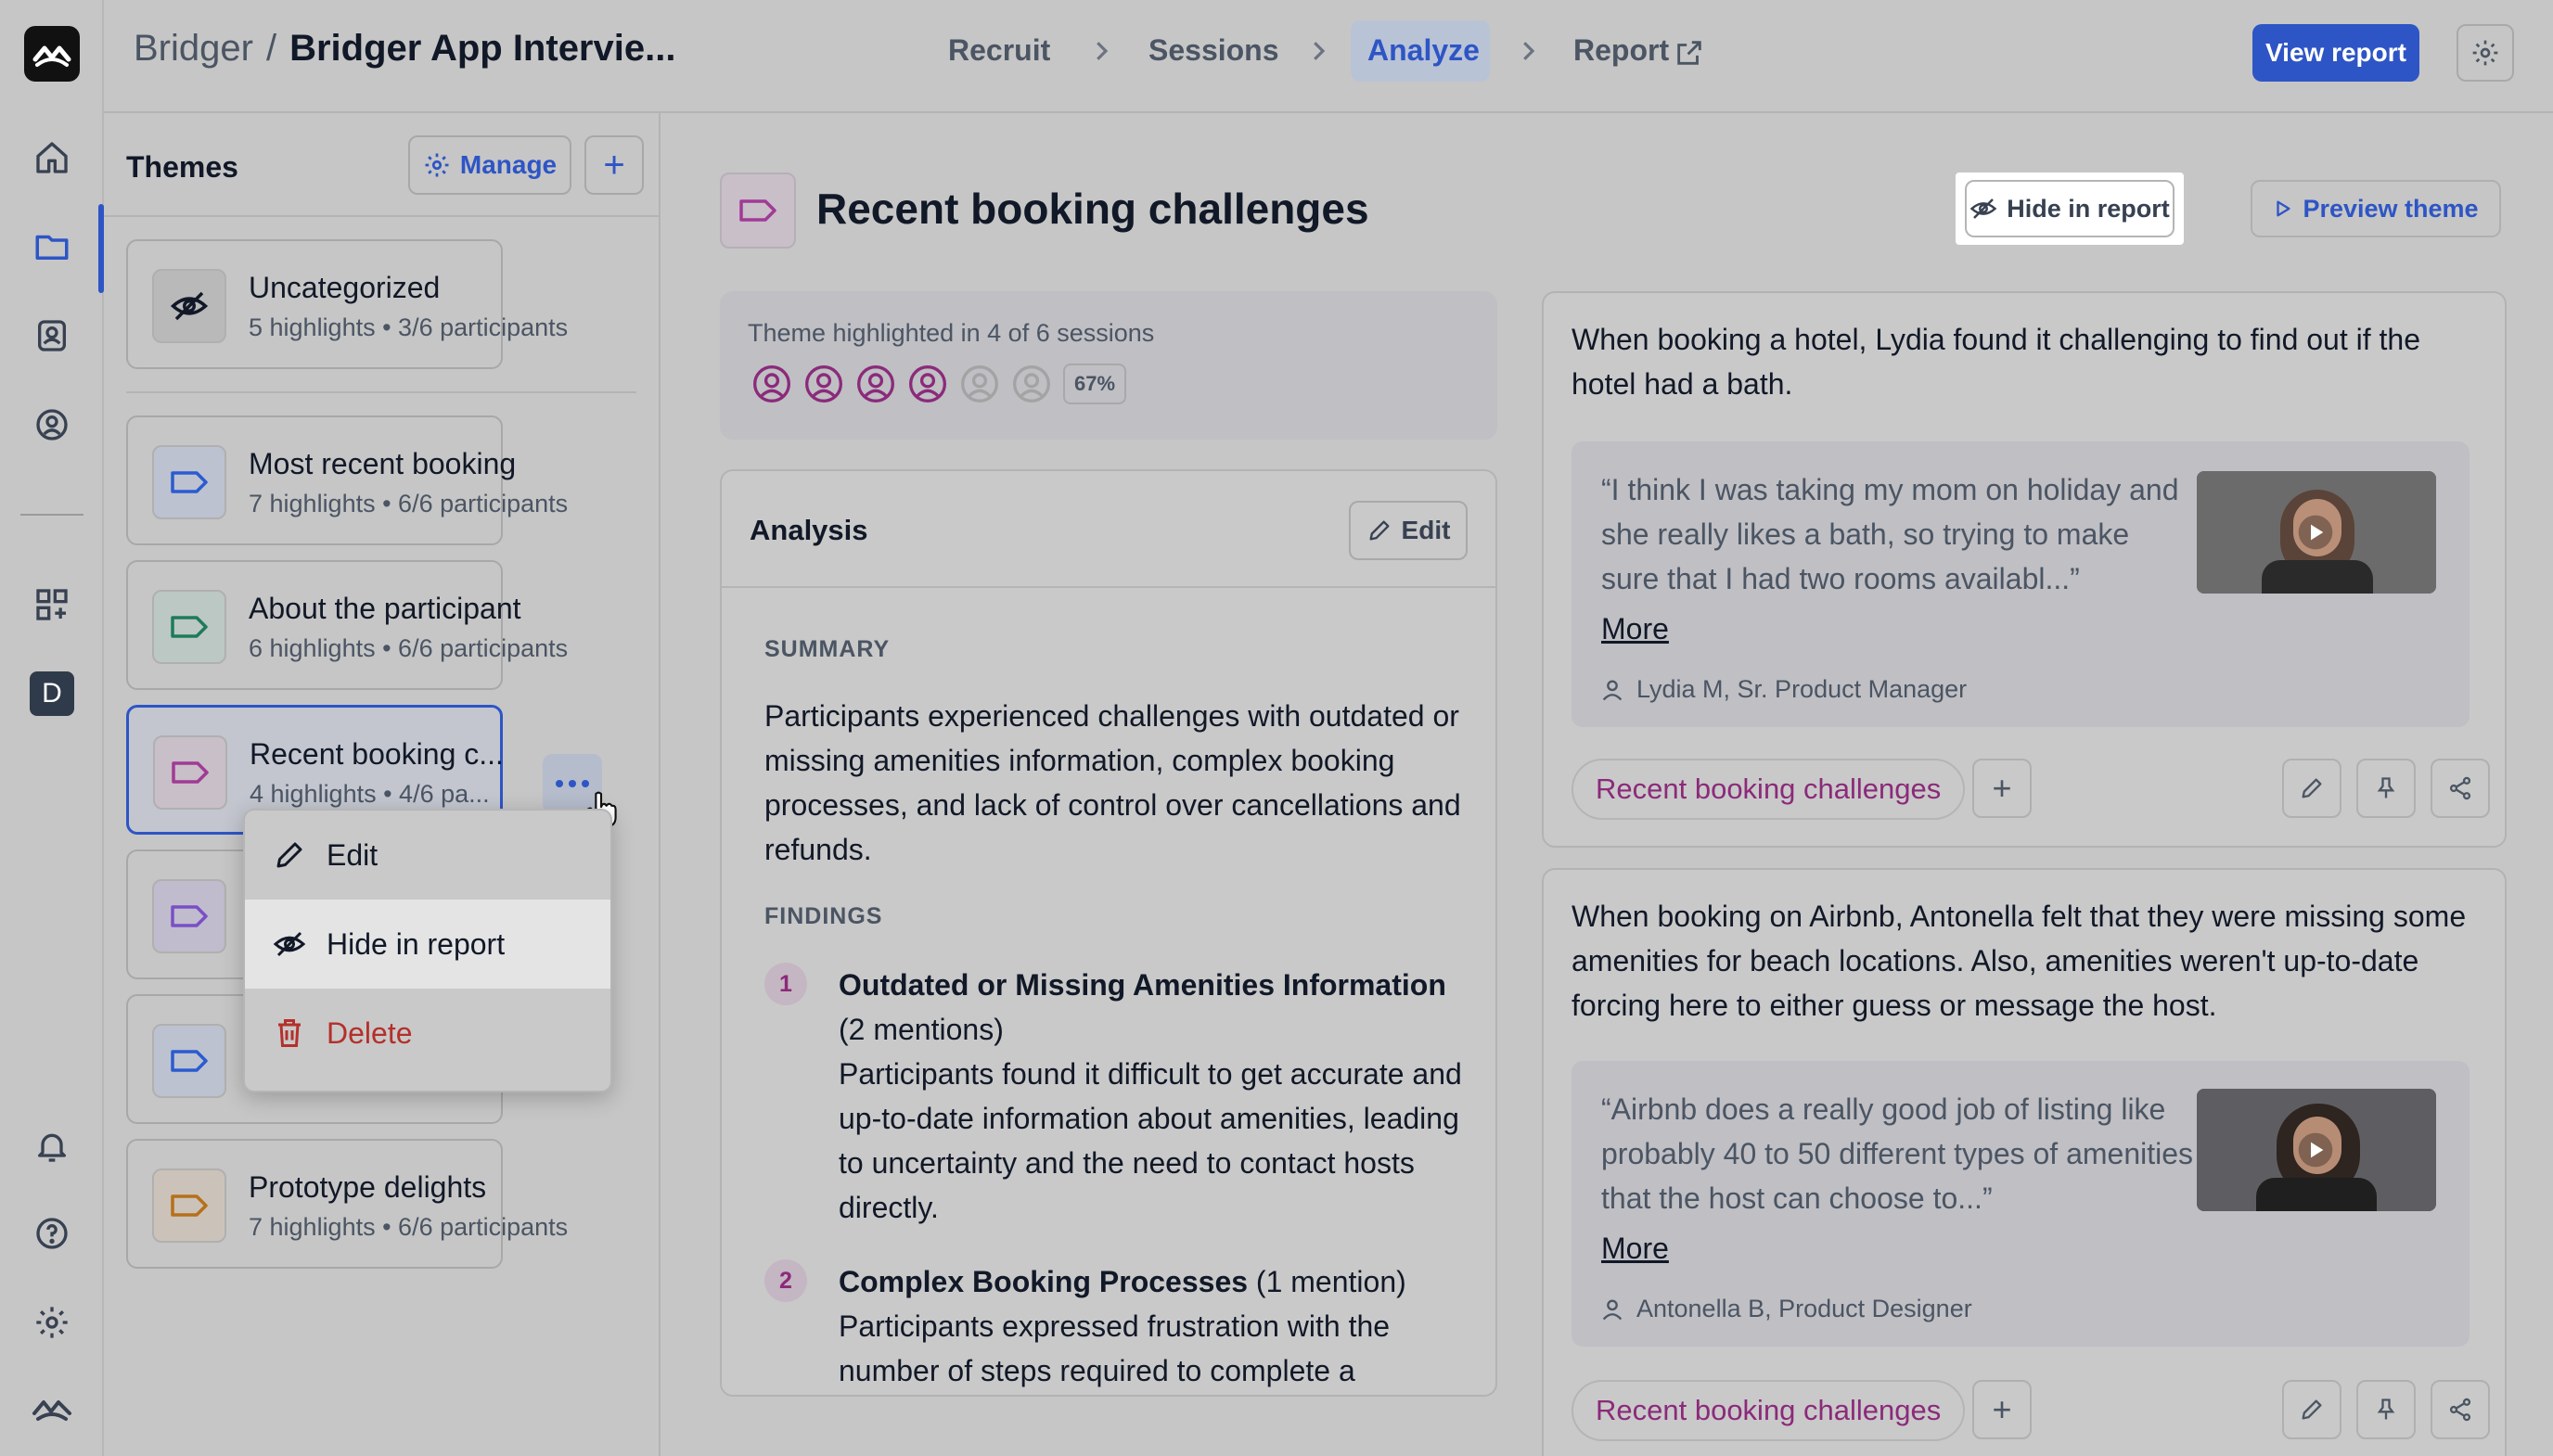 This screenshot has height=1456, width=2553. I want to click on add-theme-button: +, so click(614, 165).